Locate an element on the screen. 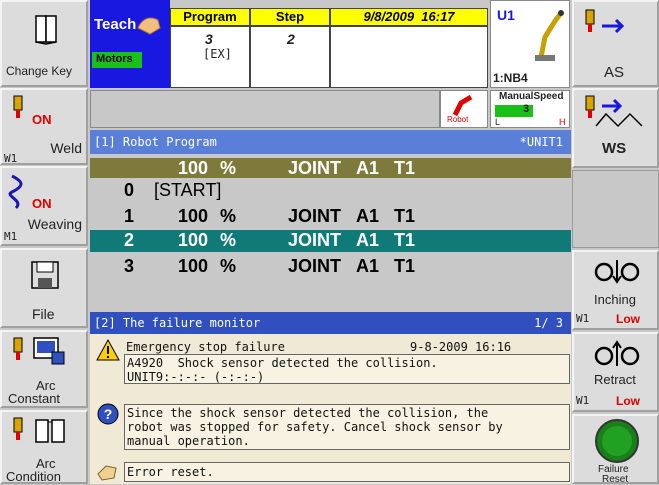 The image size is (659, 485). weave-icon is located at coordinates (15, 192).